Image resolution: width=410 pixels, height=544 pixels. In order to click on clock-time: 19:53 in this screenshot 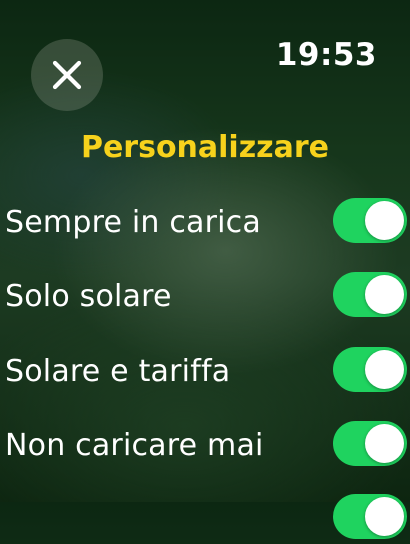, I will do `click(326, 55)`.